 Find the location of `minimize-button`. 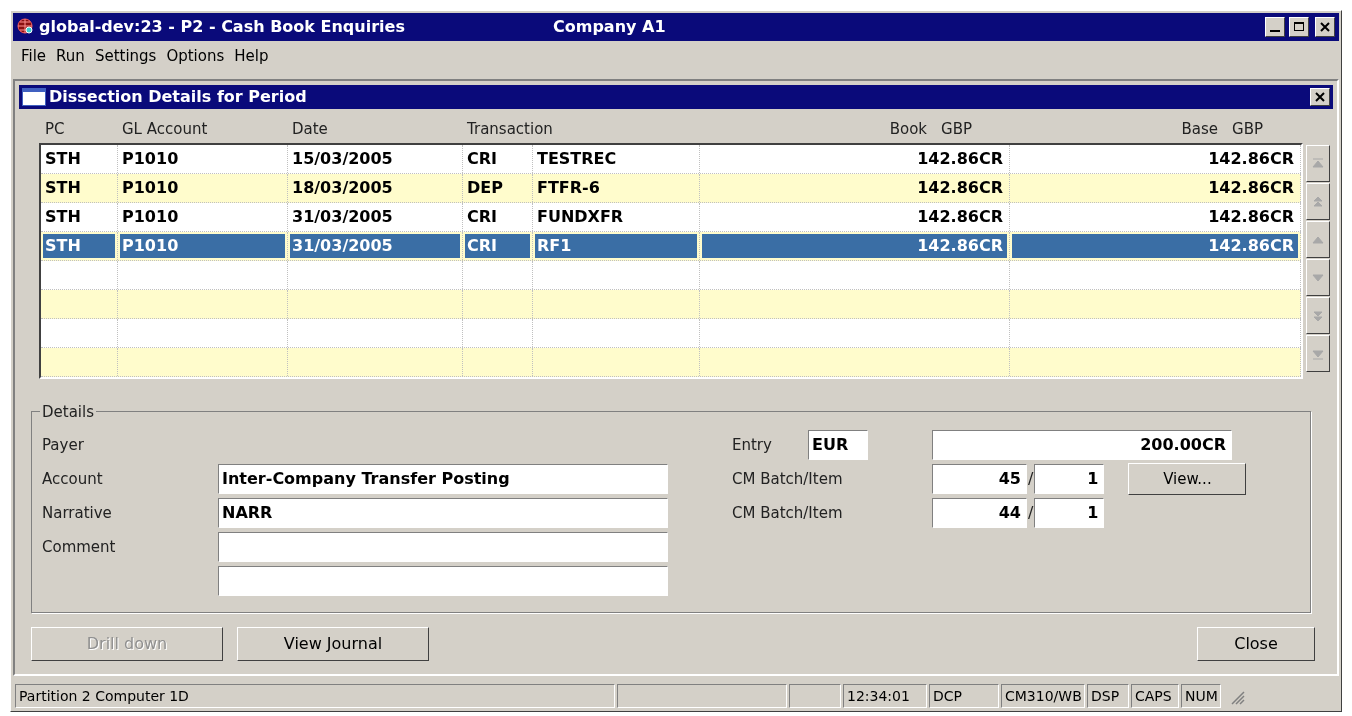

minimize-button is located at coordinates (1275, 27).